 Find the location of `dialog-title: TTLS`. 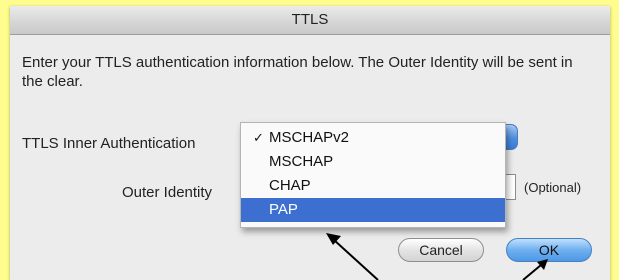

dialog-title: TTLS is located at coordinates (310, 20).